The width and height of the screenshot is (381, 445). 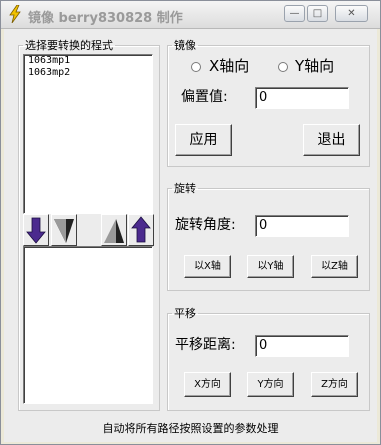 I want to click on rotate-angle-label: 旋转角度:, so click(x=205, y=225).